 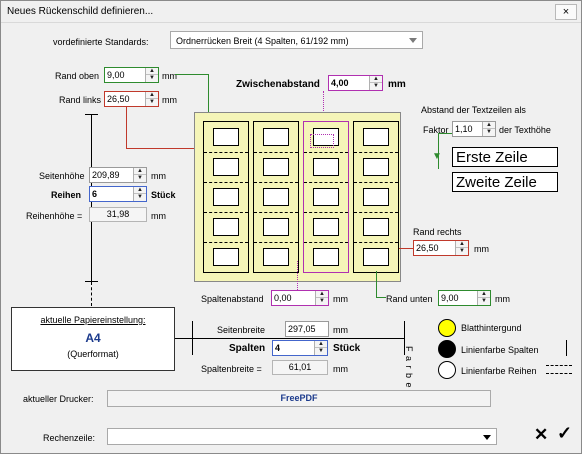 What do you see at coordinates (347, 348) in the screenshot?
I see `cols-unit: Stück` at bounding box center [347, 348].